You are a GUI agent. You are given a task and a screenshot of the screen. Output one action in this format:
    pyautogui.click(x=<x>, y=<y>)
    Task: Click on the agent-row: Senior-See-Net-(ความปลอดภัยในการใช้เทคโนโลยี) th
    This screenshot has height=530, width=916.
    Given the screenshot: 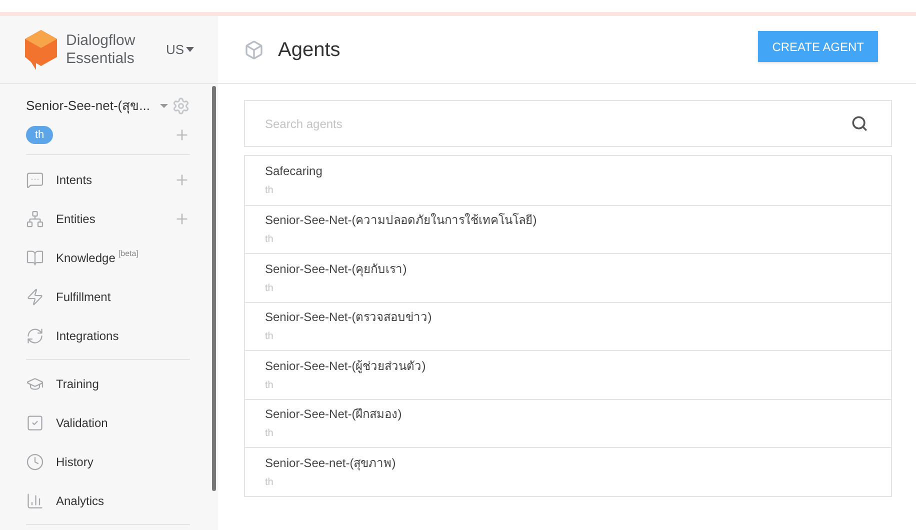 What is the action you would take?
    pyautogui.click(x=568, y=228)
    